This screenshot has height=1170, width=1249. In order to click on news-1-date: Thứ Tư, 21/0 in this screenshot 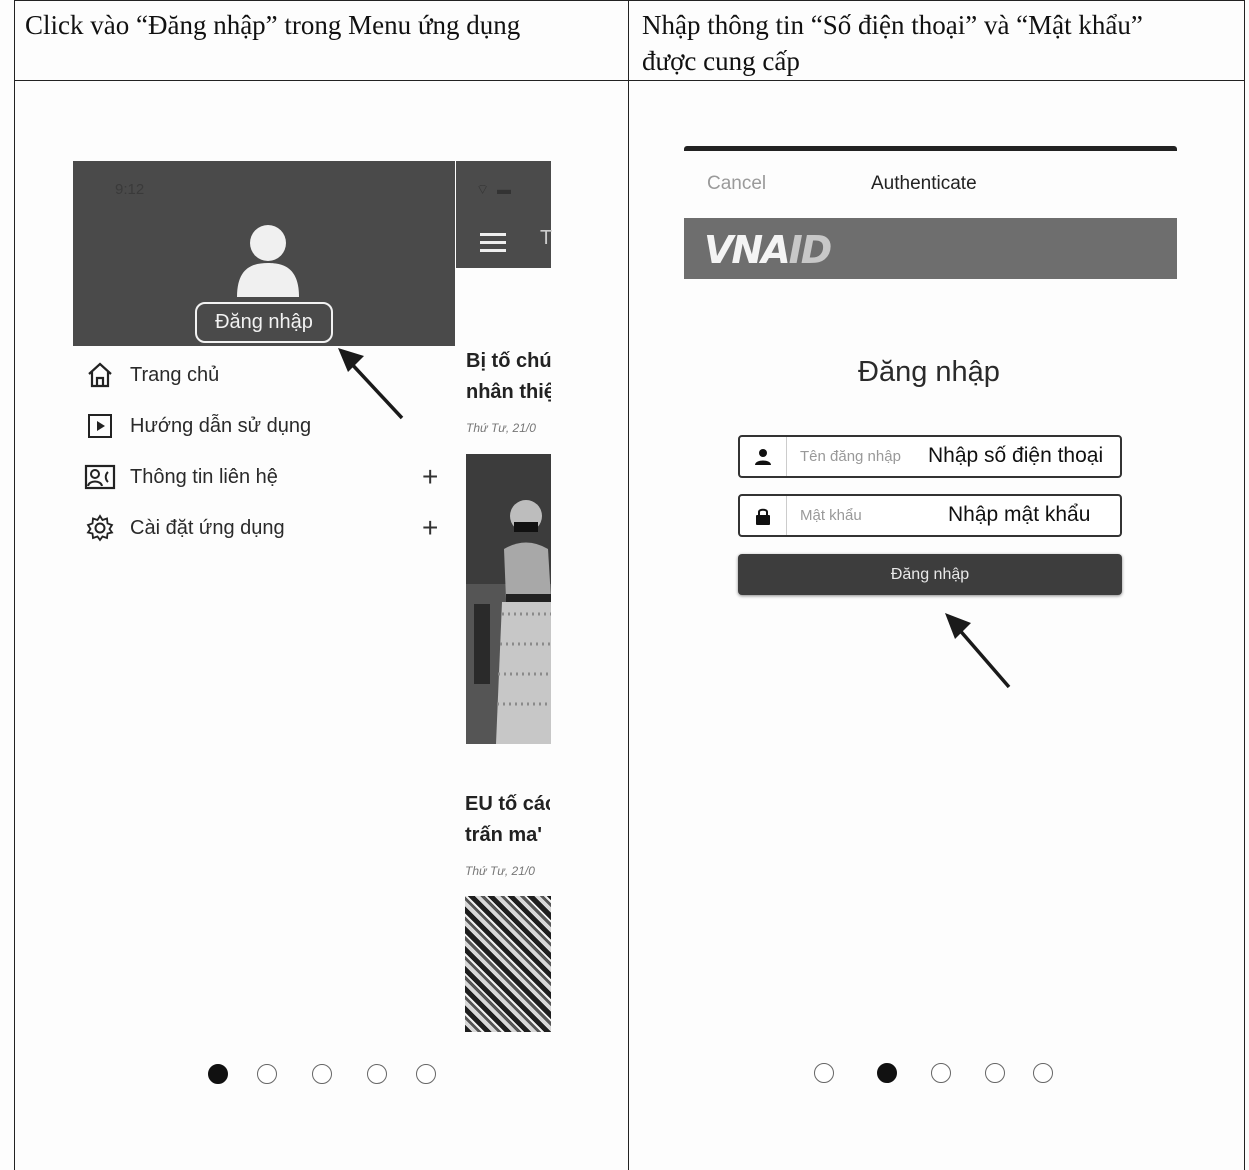, I will do `click(501, 428)`.